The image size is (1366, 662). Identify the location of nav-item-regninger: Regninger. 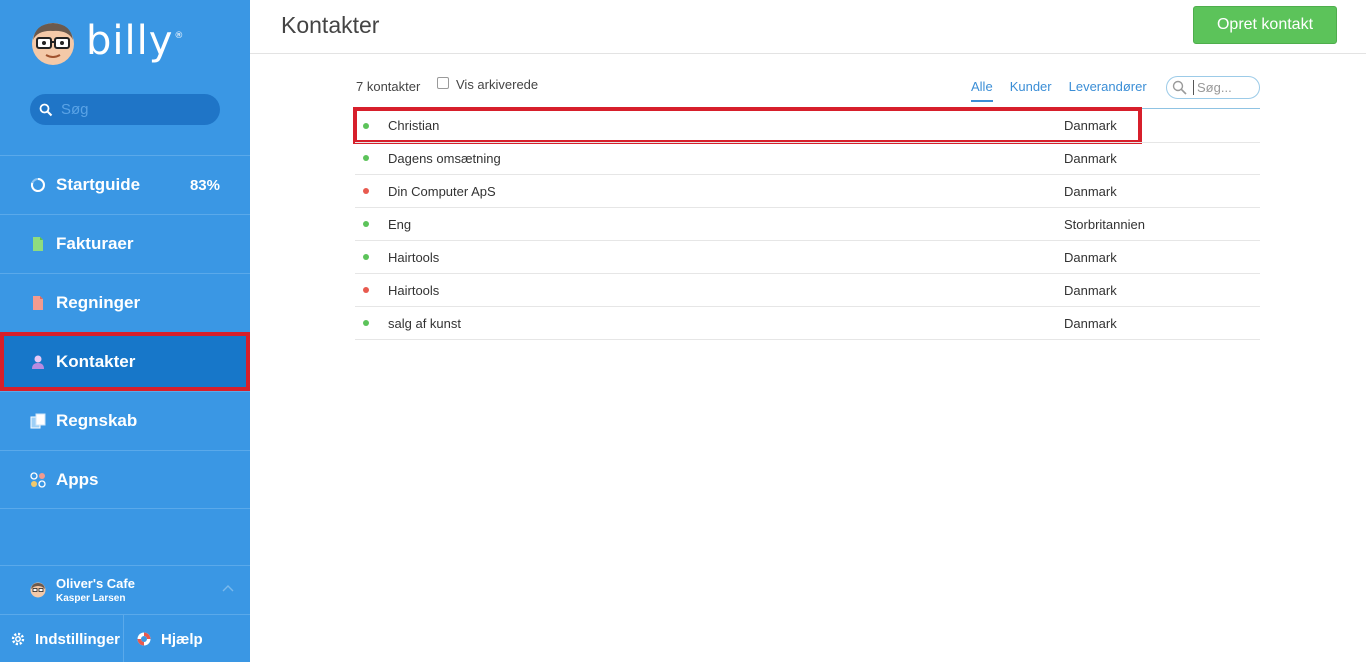
(125, 302).